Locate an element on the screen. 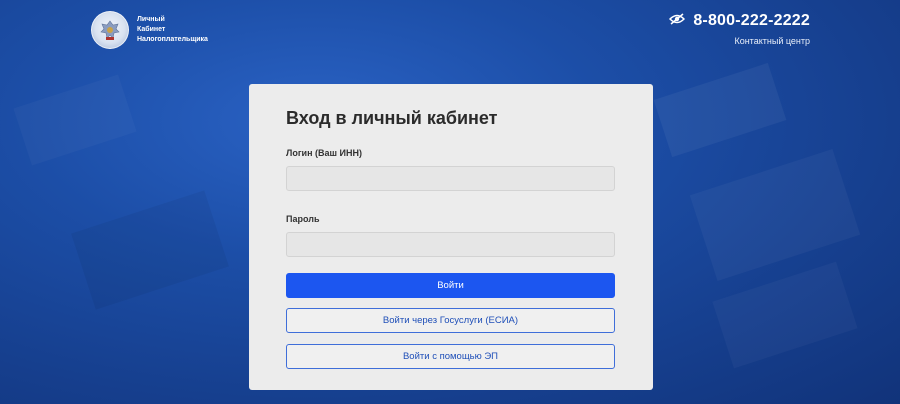 The width and height of the screenshot is (900, 404). contact-center-label: Контактный центр is located at coordinates (772, 41).